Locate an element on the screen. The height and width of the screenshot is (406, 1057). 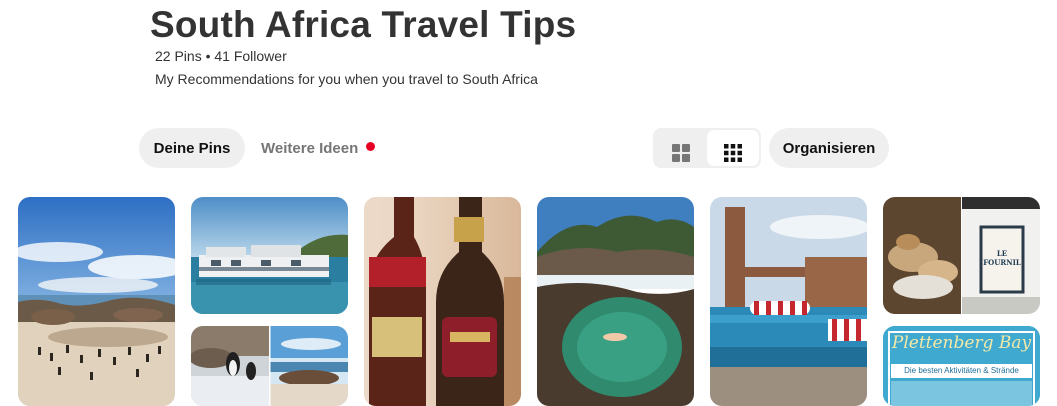
pin-beach-penguins is located at coordinates (96, 301).